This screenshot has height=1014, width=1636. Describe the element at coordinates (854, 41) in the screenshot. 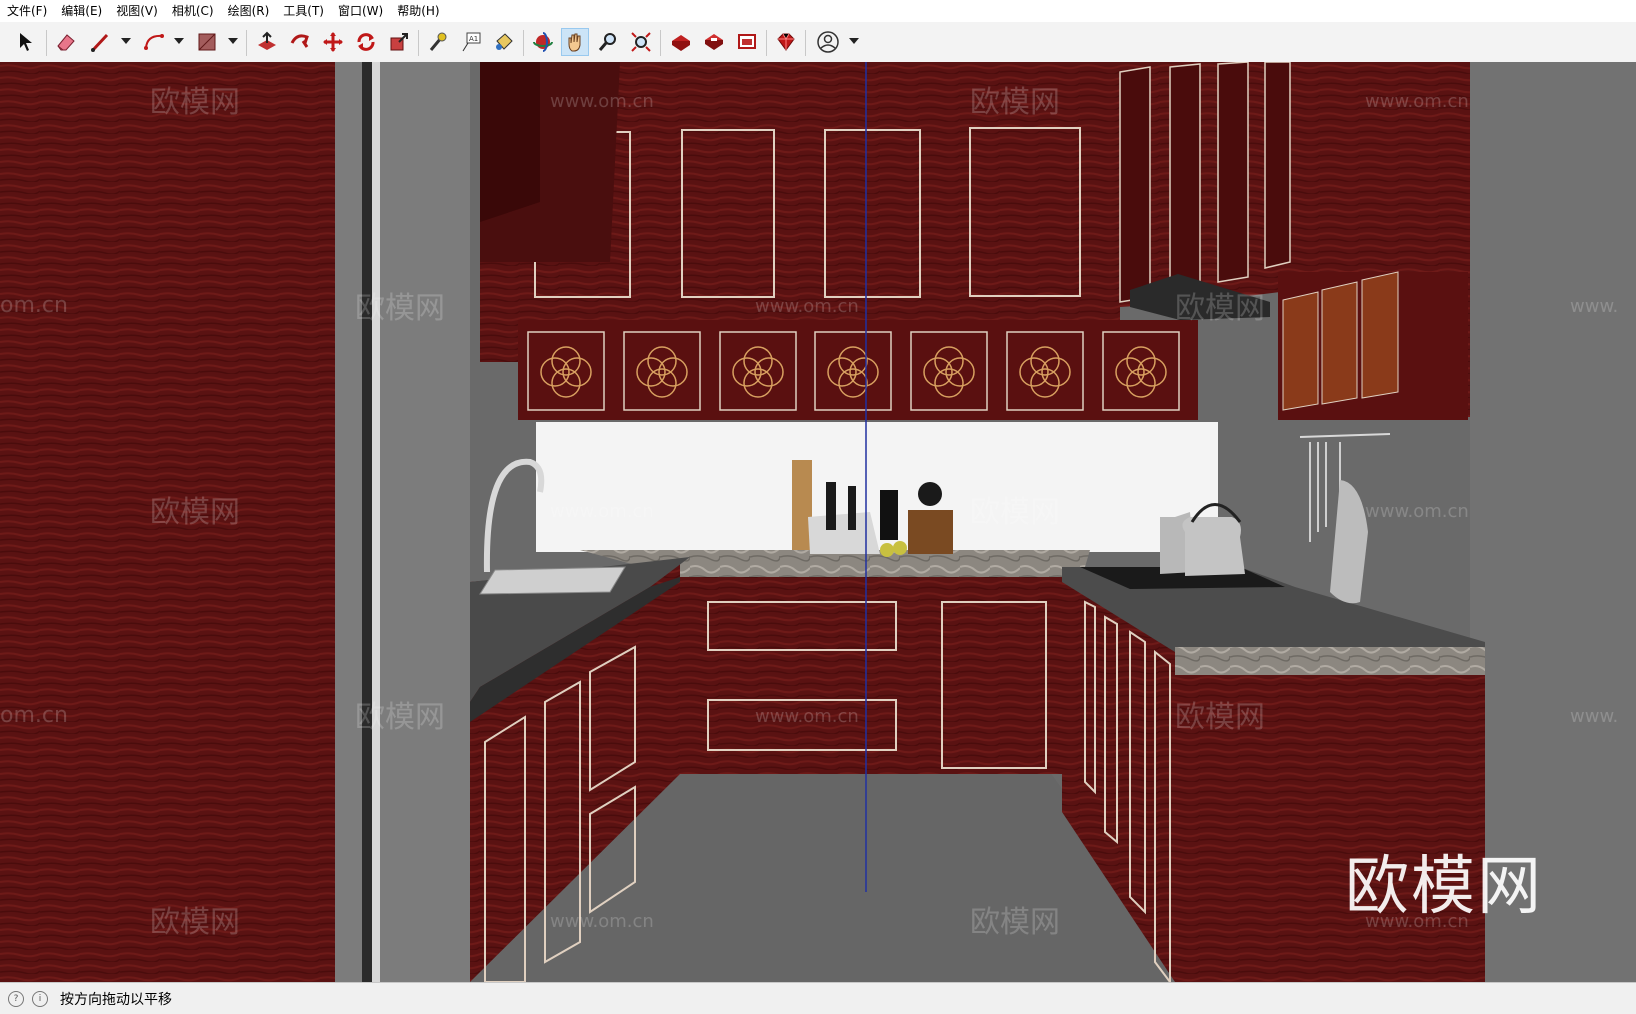

I see `account-dropdown-icon` at that location.